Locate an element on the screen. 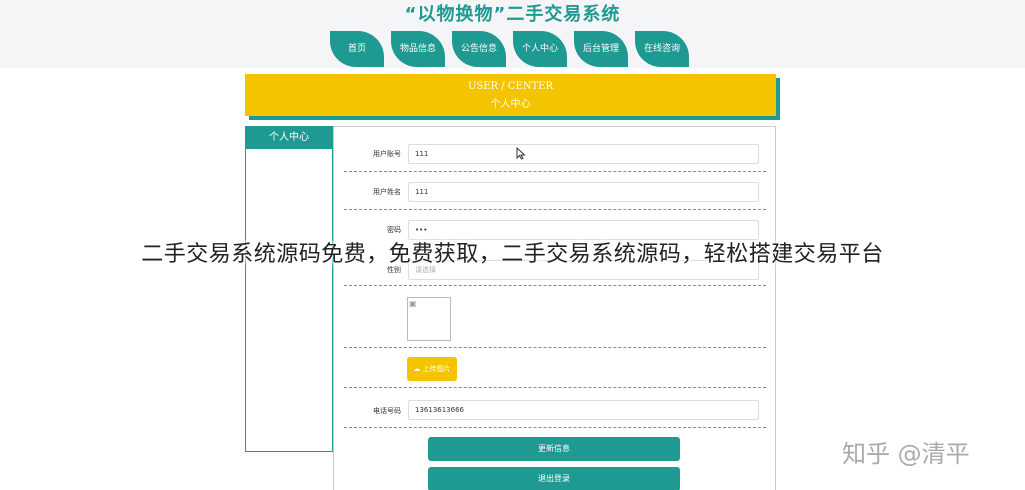  logout-button: 退出登录 is located at coordinates (554, 478).